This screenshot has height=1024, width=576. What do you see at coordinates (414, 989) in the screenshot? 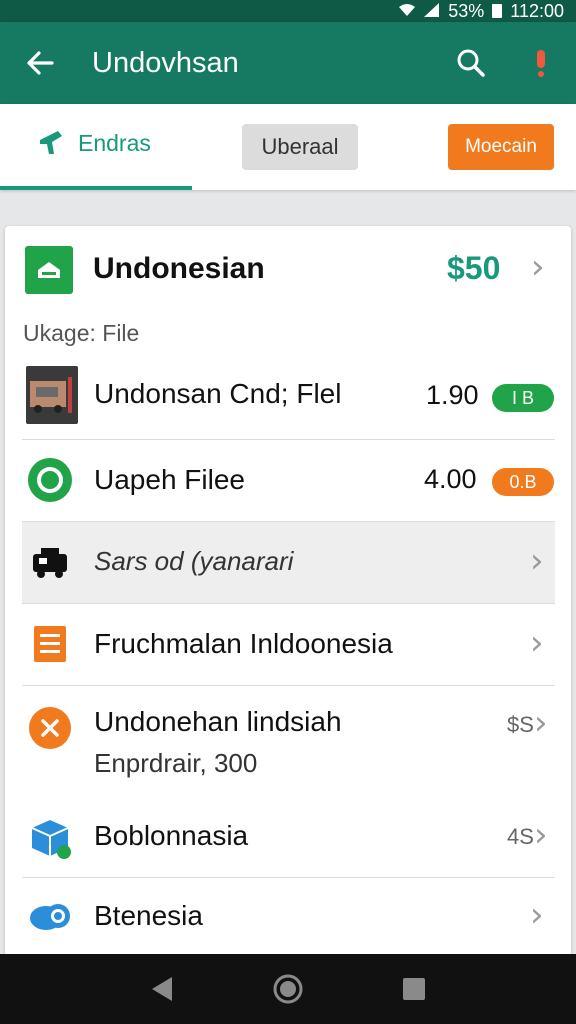
I see `nav-recents-icon` at bounding box center [414, 989].